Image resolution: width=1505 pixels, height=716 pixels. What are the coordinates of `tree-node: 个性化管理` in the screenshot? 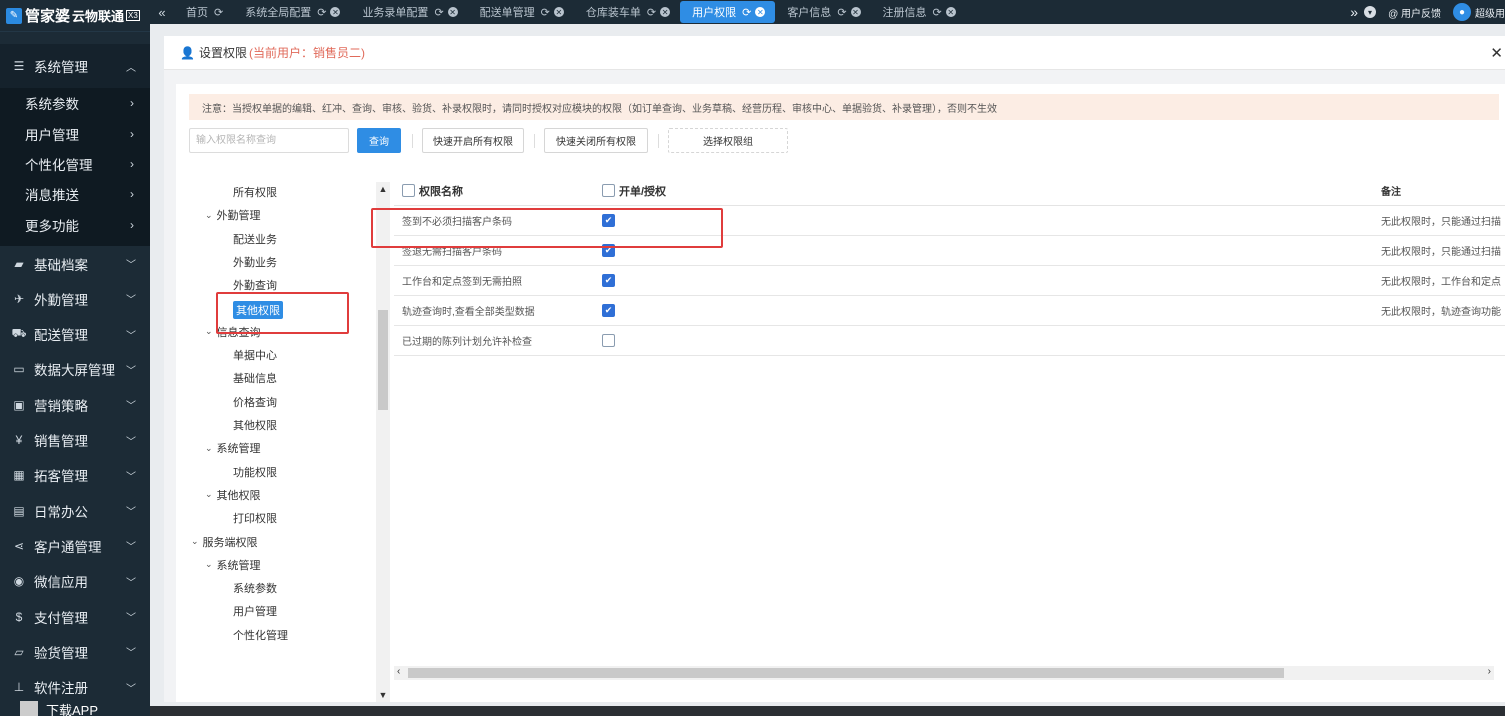 It's located at (260, 635).